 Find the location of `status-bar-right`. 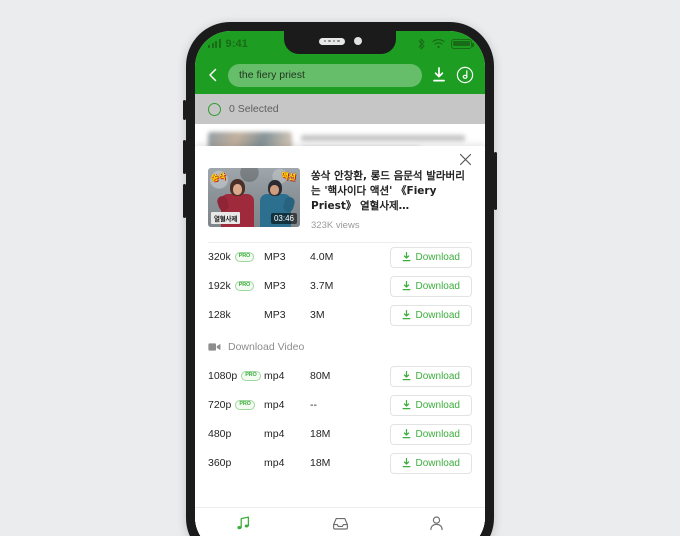

status-bar-right is located at coordinates (445, 43).